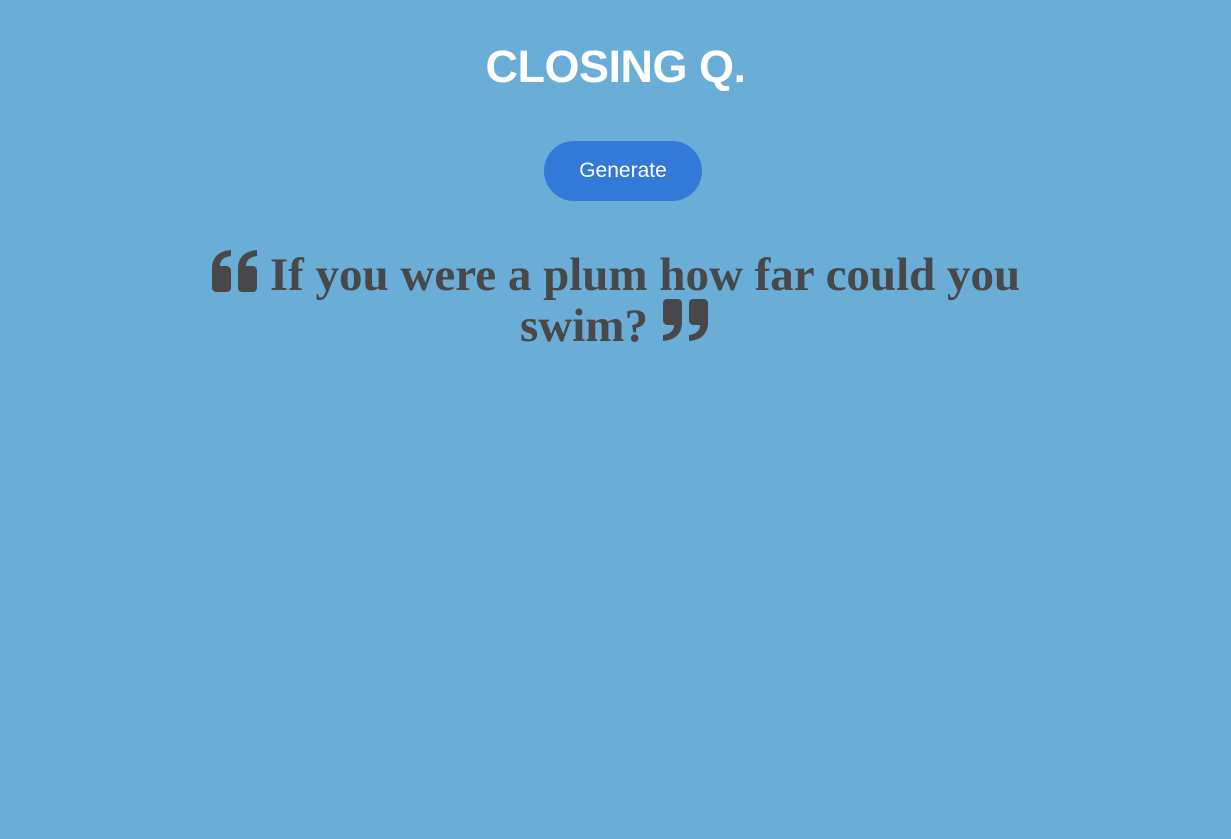  Describe the element at coordinates (615, 66) in the screenshot. I see `page-title: CLOSING Q.` at that location.